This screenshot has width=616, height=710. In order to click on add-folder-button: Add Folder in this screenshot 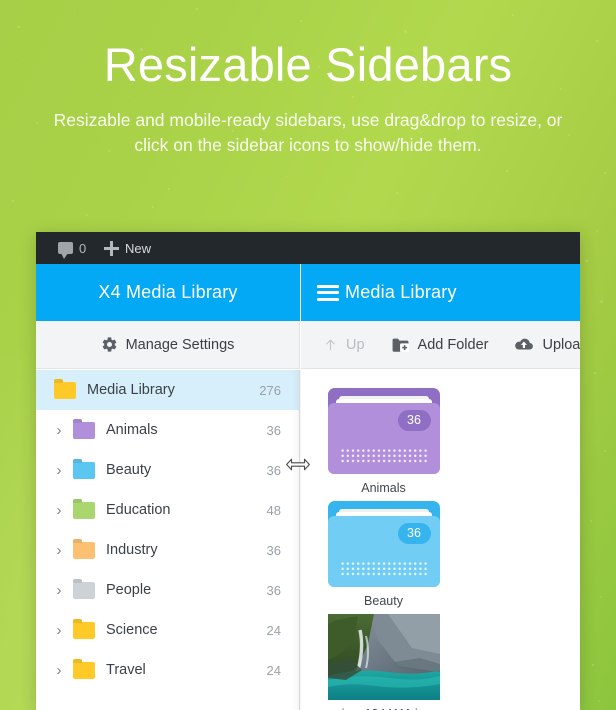, I will do `click(440, 344)`.